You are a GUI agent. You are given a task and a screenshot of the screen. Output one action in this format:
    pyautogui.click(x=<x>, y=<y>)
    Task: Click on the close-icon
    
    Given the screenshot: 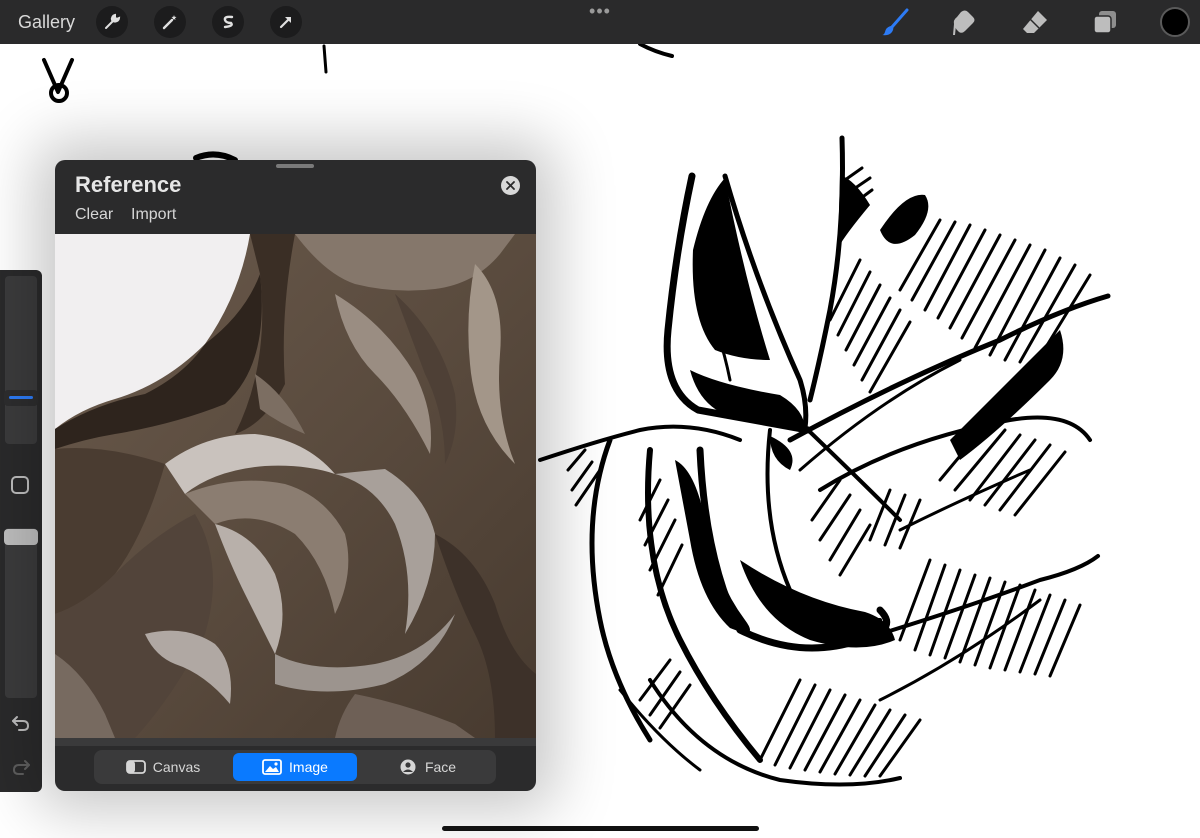 What is the action you would take?
    pyautogui.click(x=510, y=185)
    